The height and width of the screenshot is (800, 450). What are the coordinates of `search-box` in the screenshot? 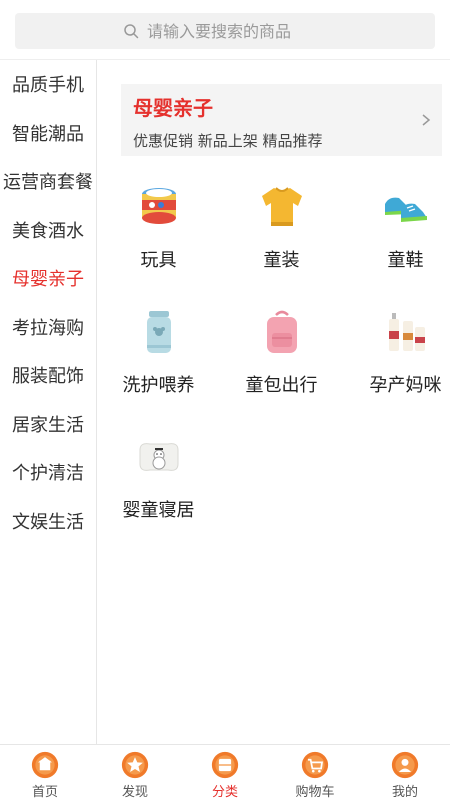 It's located at (225, 31).